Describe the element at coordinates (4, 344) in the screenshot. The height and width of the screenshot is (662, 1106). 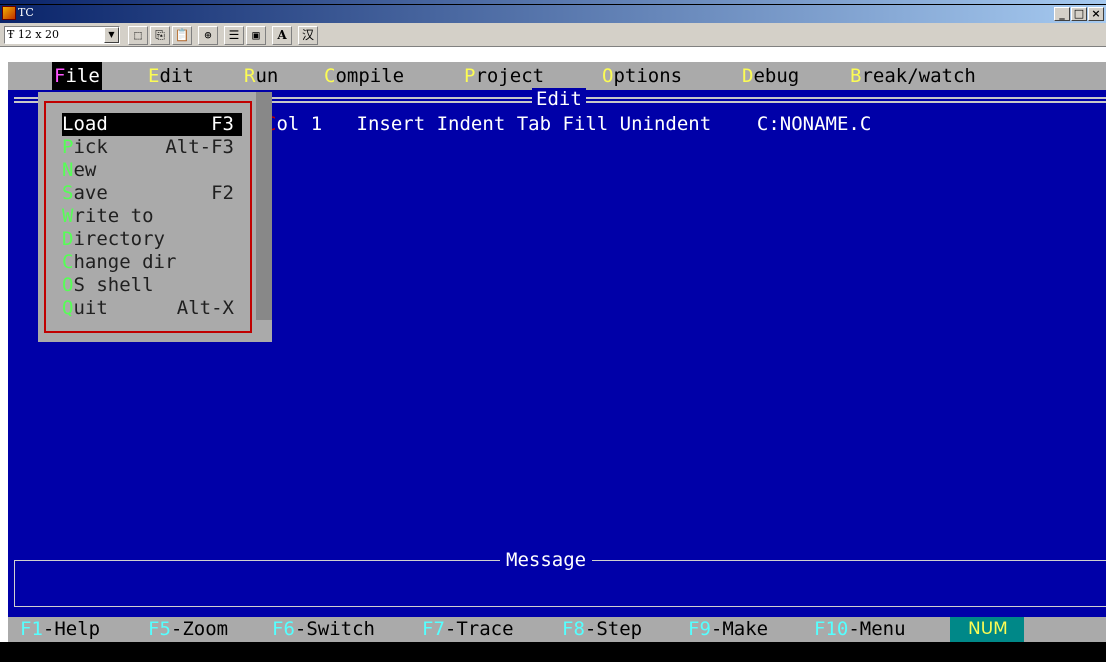
I see `window-left-edge` at that location.